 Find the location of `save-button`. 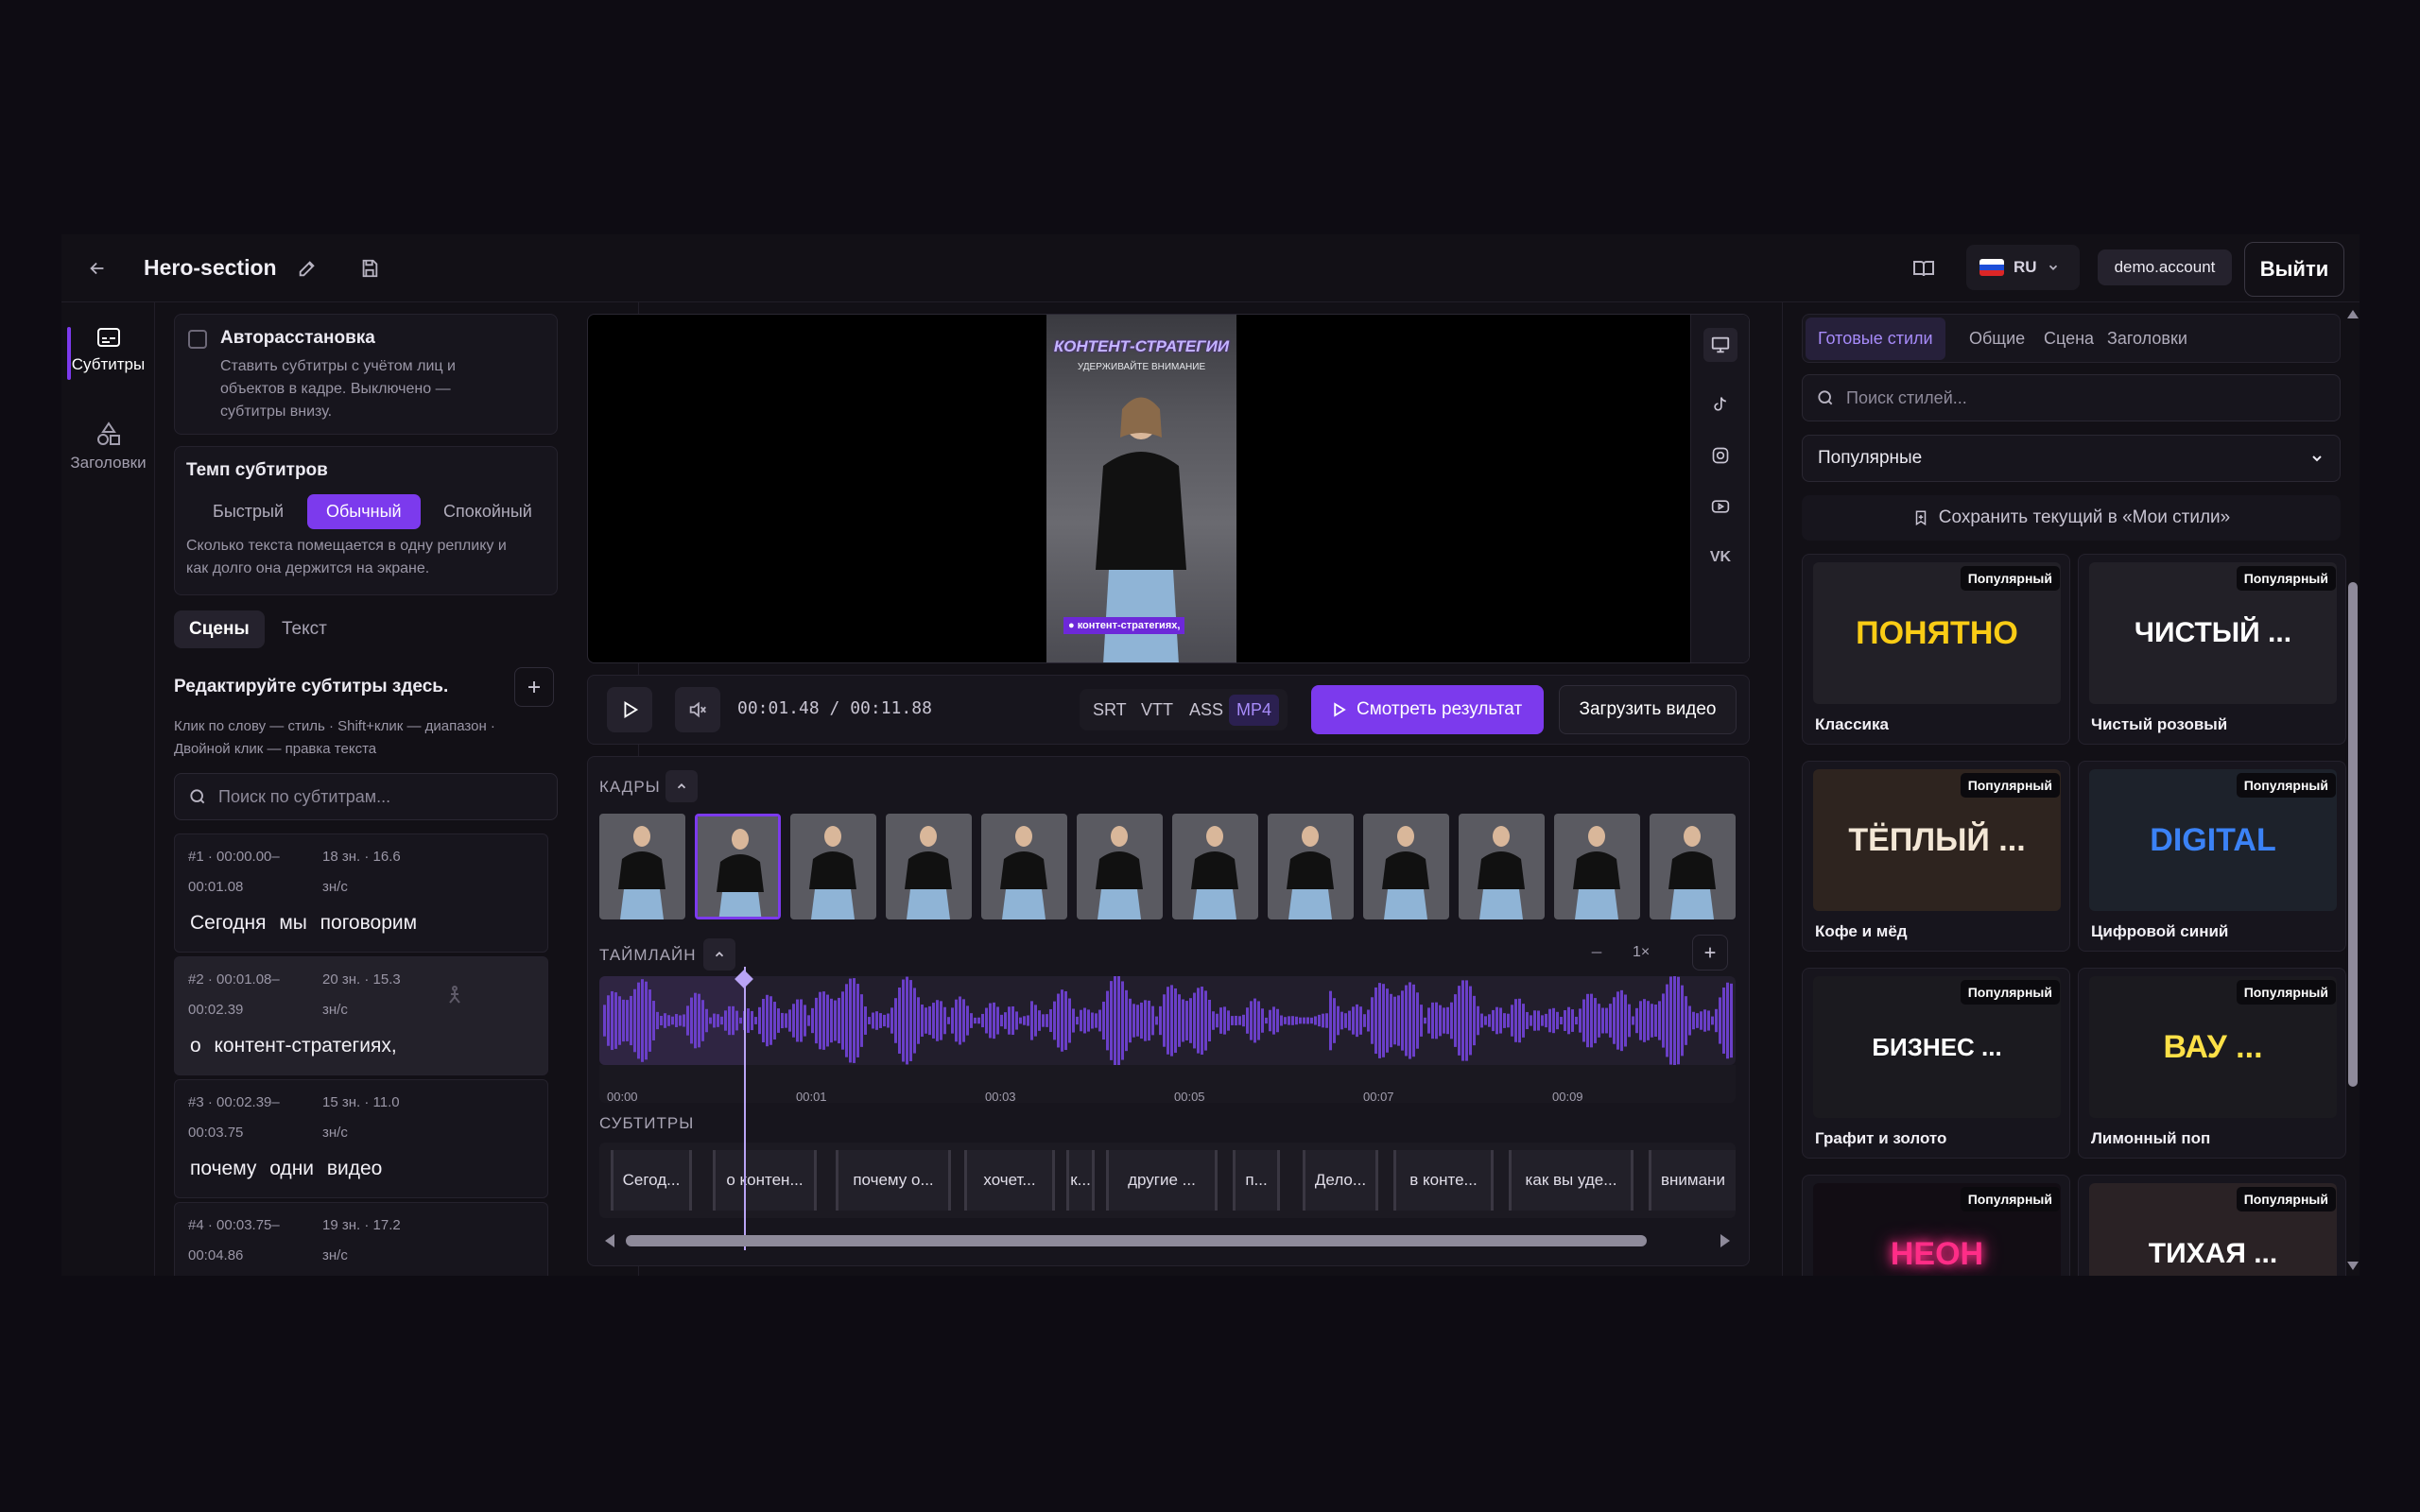

save-button is located at coordinates (369, 268).